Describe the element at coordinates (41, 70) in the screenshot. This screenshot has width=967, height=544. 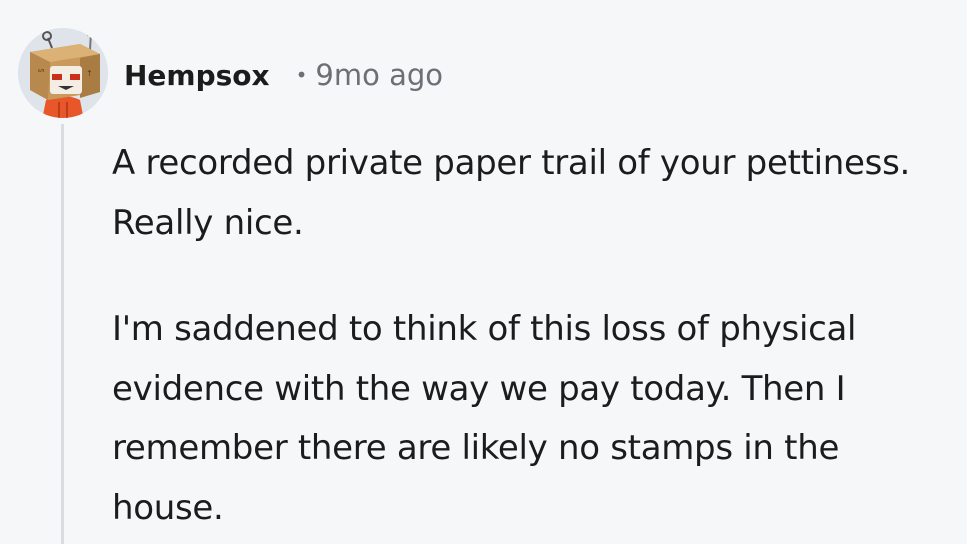
I see `svg-text: ᔕ` at that location.